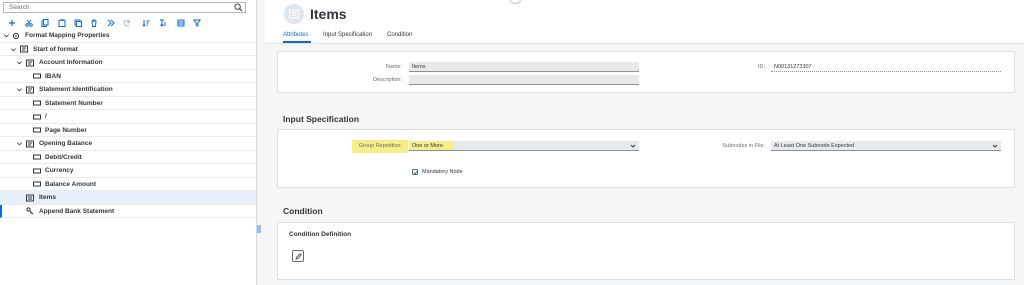 This screenshot has height=285, width=1024. Describe the element at coordinates (44, 22) in the screenshot. I see `copy-icon` at that location.